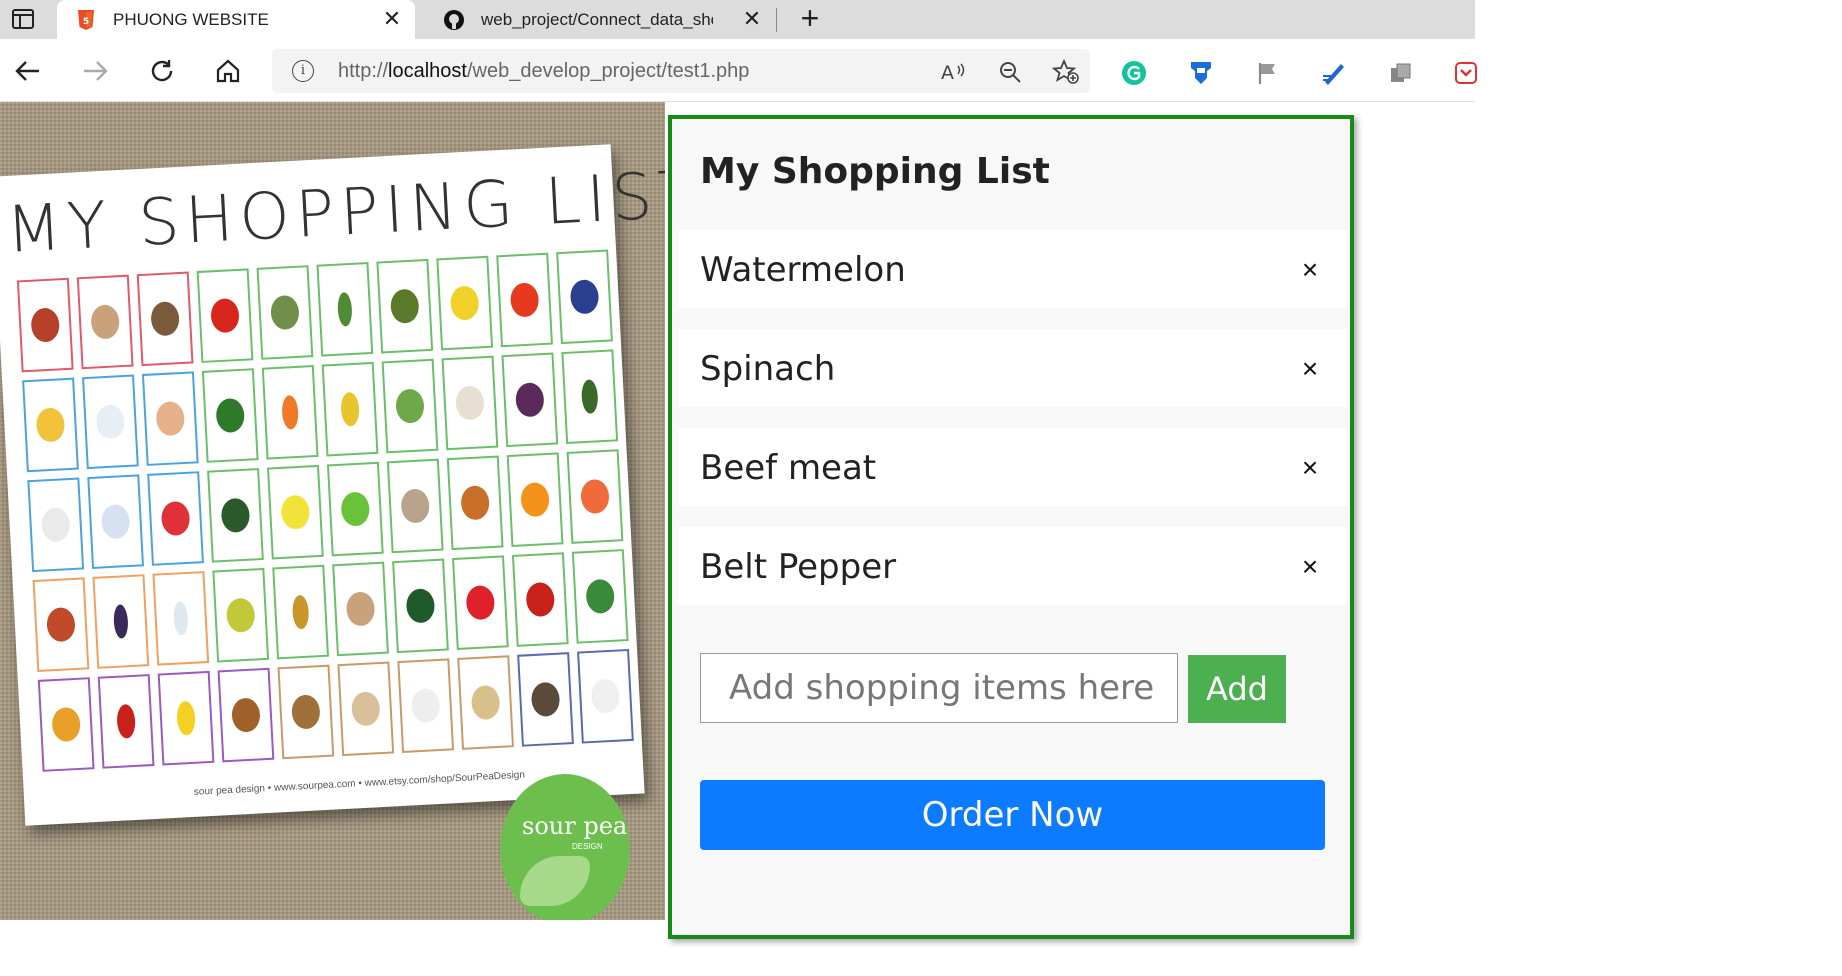  Describe the element at coordinates (1013, 566) in the screenshot. I see `list-item: Belt Pepper ×` at that location.